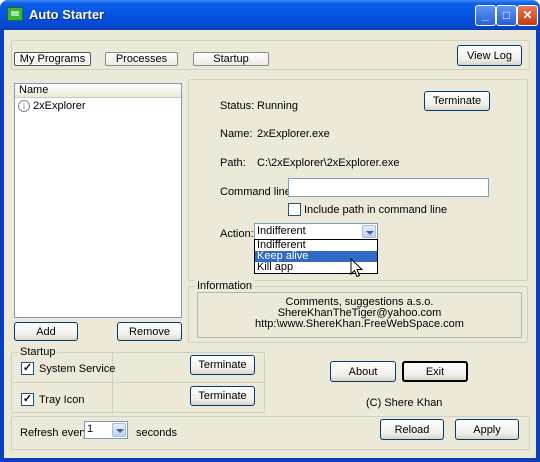  Describe the element at coordinates (54, 433) in the screenshot. I see `refresh-label: Refresh every` at that location.